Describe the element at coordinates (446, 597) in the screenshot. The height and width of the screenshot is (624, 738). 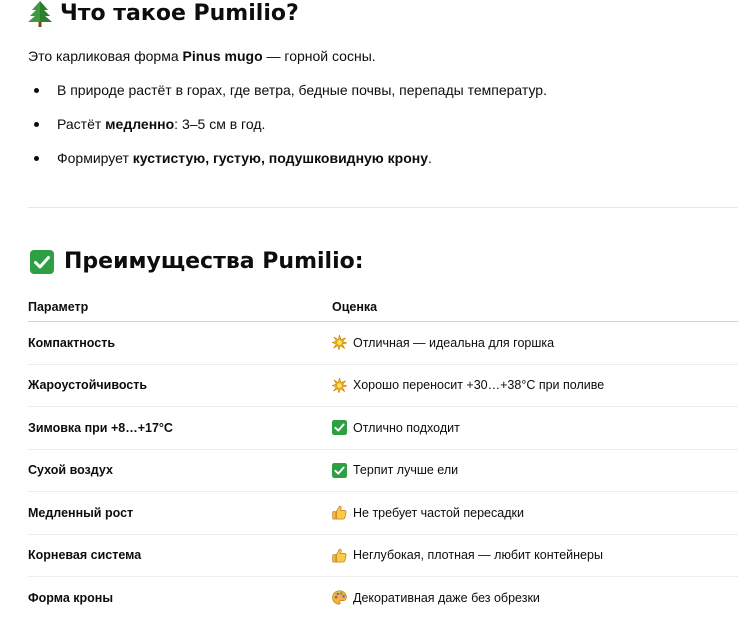
I see `rating-text: Декоративная даже без обрезки` at that location.